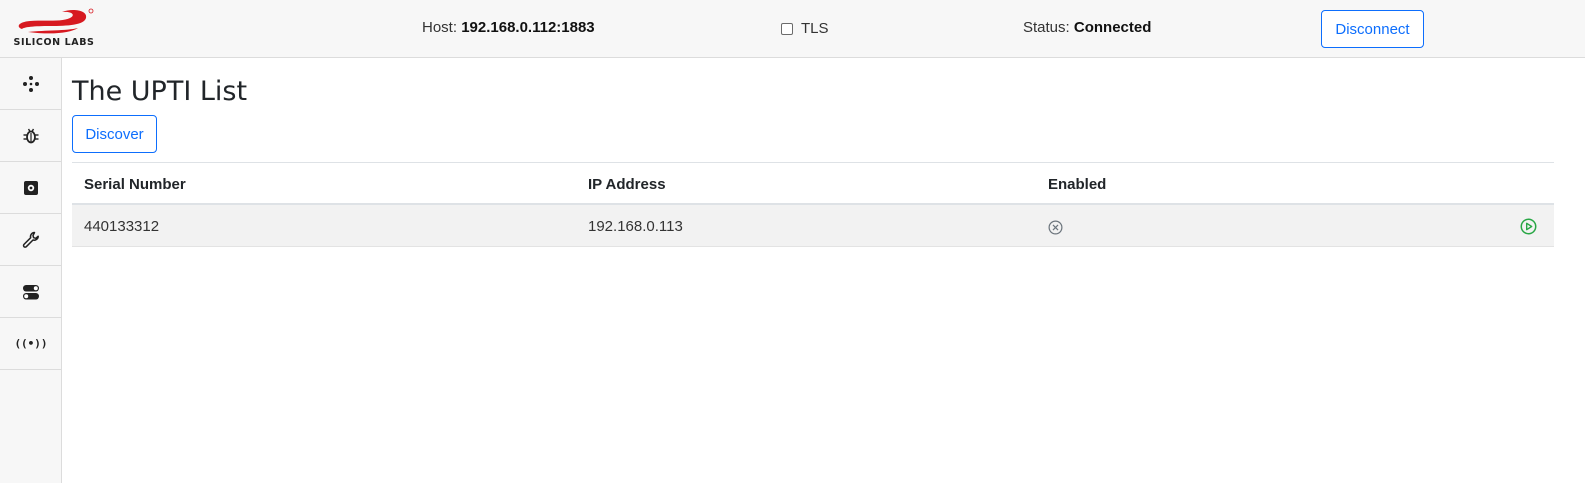 Image resolution: width=1585 pixels, height=483 pixels. I want to click on cell-ip-address: 192.168.0.113, so click(635, 226).